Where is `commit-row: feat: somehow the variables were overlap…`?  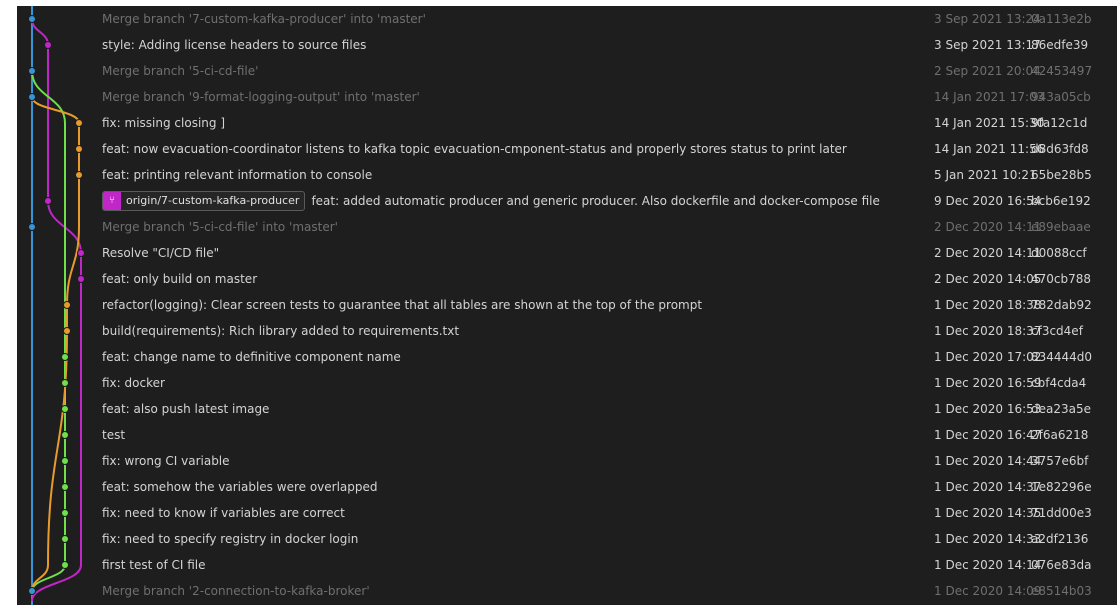
commit-row: feat: somehow the variables were overlap… is located at coordinates (567, 487).